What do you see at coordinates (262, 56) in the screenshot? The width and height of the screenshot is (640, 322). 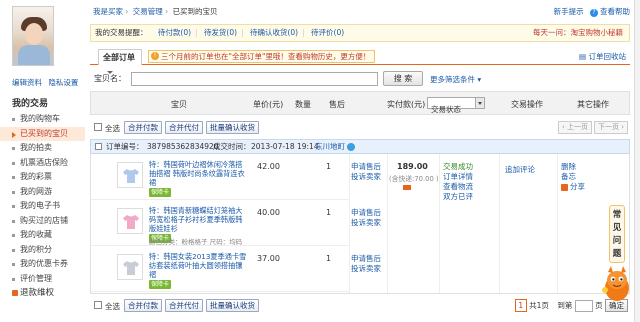 I see `history-notice: 三个月前的订单也在"全部订单"里哦！查看购物历史，更方便！` at bounding box center [262, 56].